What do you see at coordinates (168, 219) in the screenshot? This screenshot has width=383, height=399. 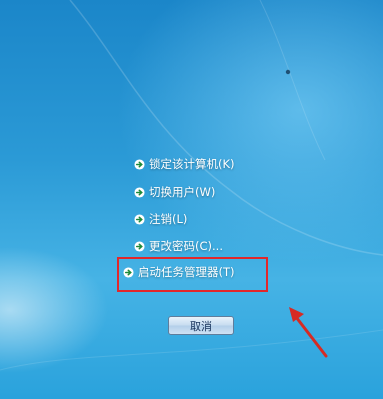 I see `logoff-label: 注销(L)` at bounding box center [168, 219].